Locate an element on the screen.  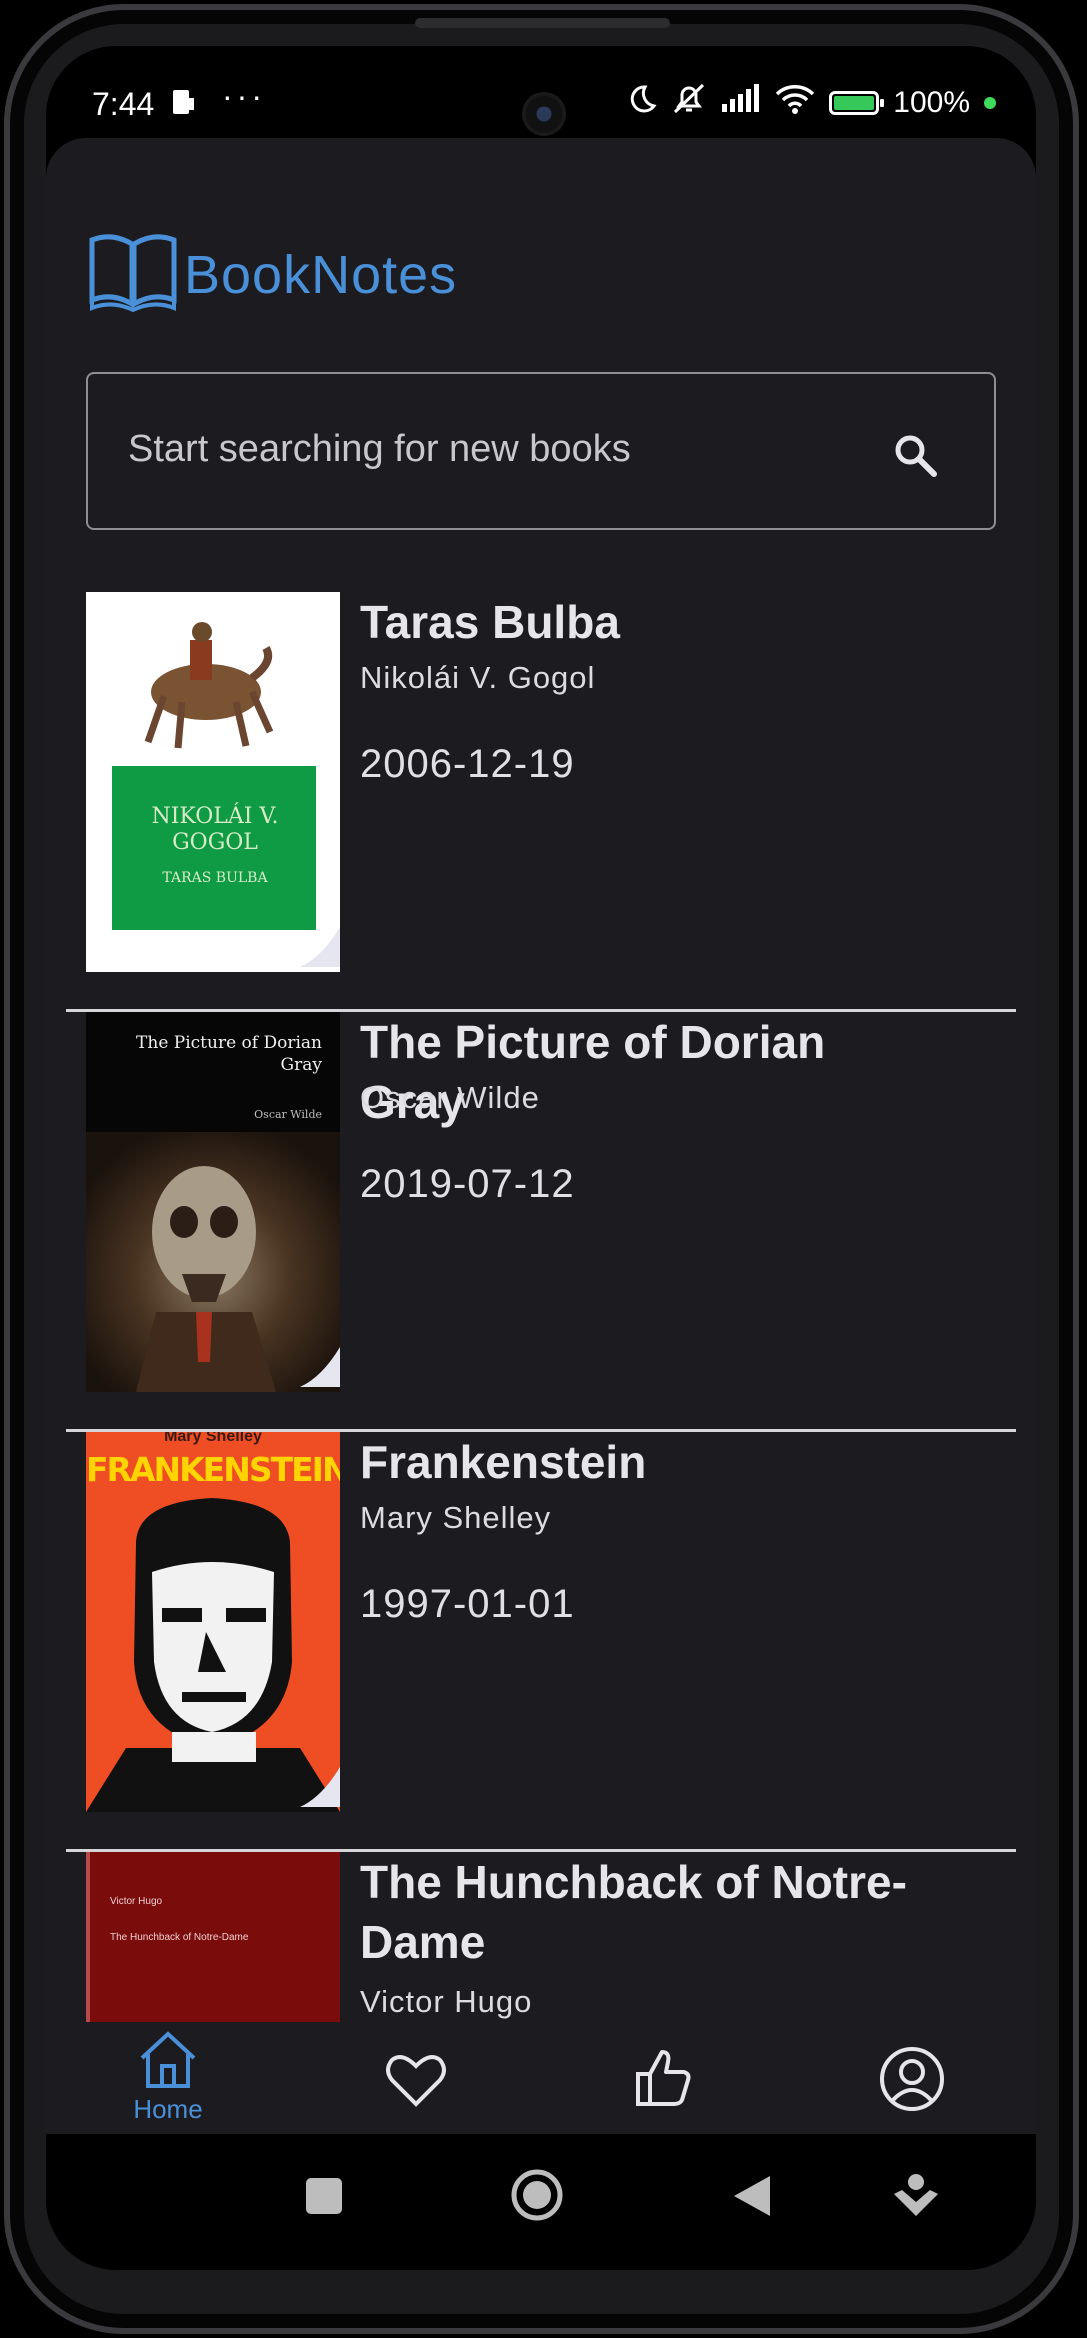
account-icon is located at coordinates (912, 2079).